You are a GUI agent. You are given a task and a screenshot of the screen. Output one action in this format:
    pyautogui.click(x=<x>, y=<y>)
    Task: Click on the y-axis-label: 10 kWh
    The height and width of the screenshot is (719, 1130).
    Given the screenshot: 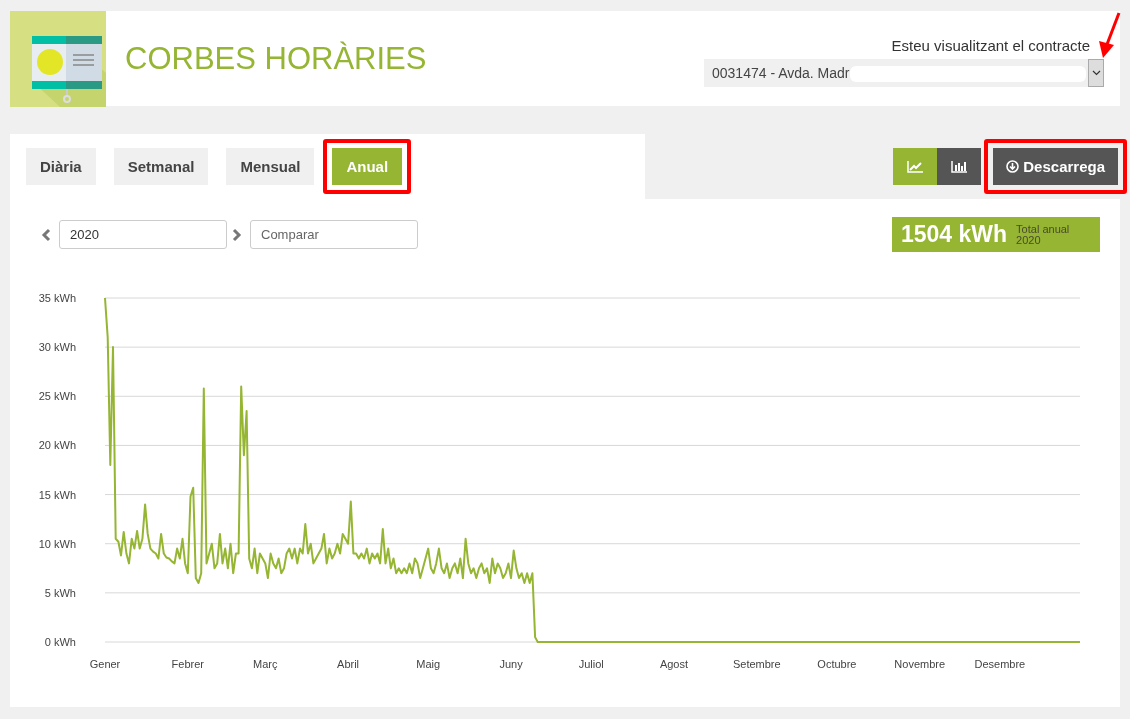 What is the action you would take?
    pyautogui.click(x=57, y=543)
    